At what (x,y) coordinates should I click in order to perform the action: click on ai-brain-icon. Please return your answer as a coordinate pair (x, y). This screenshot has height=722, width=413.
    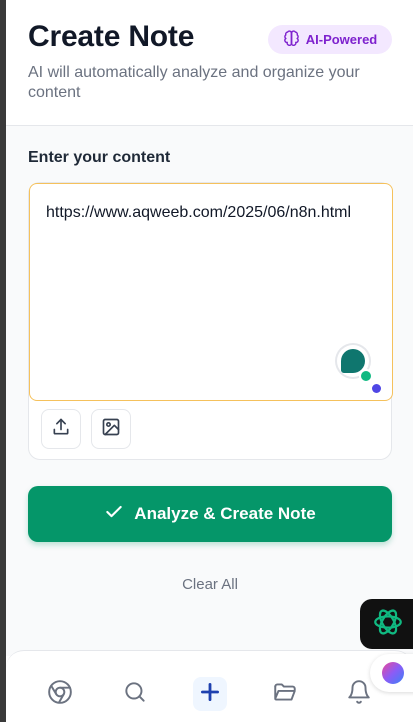
    Looking at the image, I should click on (393, 673).